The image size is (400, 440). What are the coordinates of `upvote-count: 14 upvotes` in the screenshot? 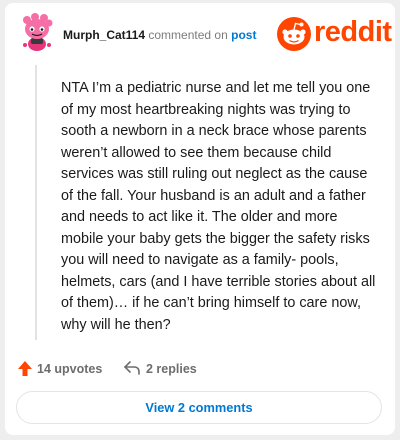 It's located at (70, 369).